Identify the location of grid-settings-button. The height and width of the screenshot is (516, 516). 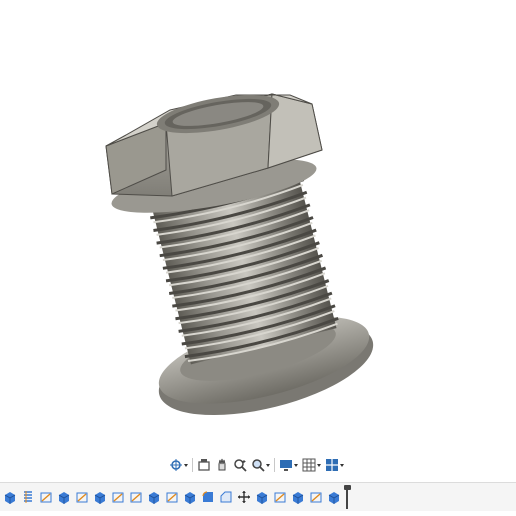
(311, 465).